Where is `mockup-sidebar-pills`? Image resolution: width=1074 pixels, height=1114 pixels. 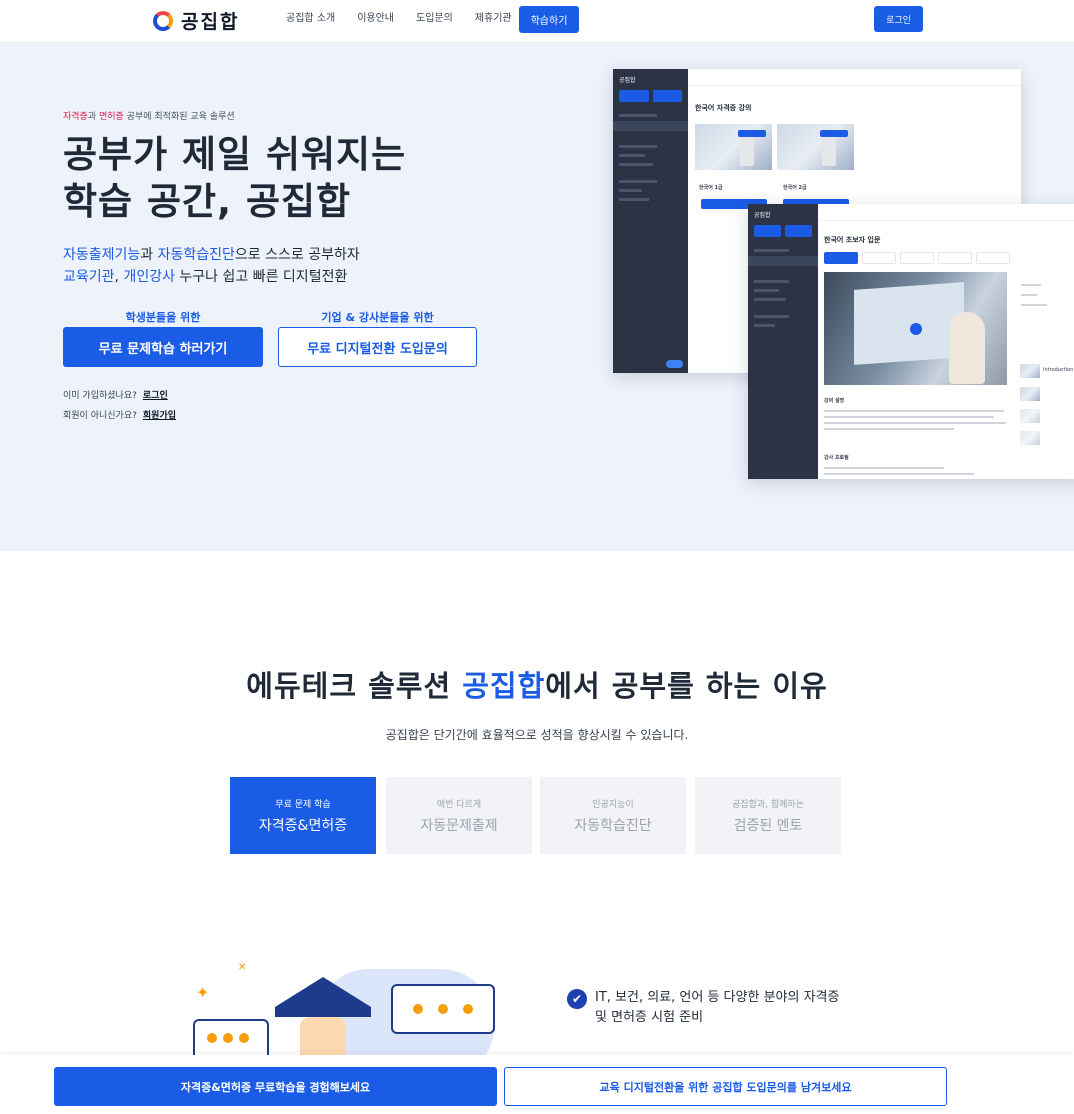 mockup-sidebar-pills is located at coordinates (650, 96).